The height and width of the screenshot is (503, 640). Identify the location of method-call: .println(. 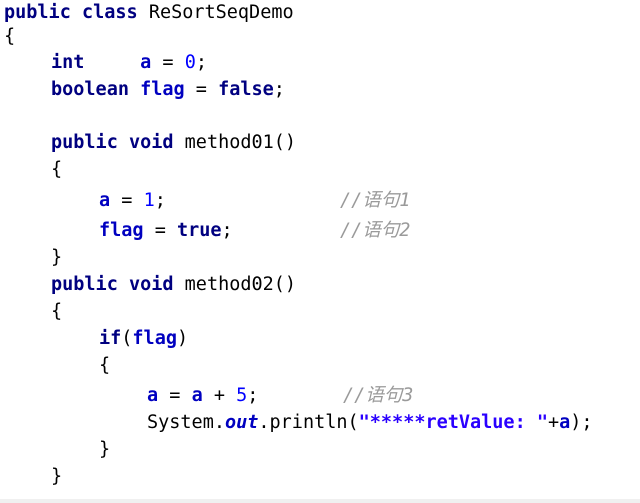
(308, 422).